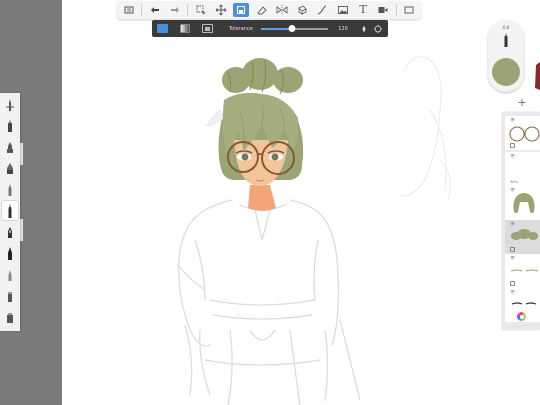 This screenshot has width=540, height=405. I want to click on brush-9-icon, so click(10, 274).